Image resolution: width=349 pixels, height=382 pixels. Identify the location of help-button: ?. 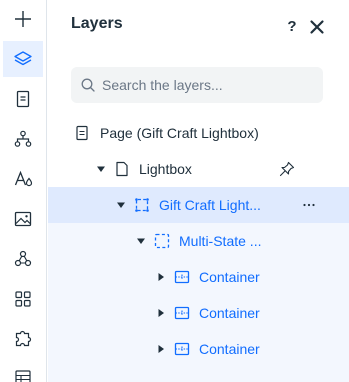
(292, 27).